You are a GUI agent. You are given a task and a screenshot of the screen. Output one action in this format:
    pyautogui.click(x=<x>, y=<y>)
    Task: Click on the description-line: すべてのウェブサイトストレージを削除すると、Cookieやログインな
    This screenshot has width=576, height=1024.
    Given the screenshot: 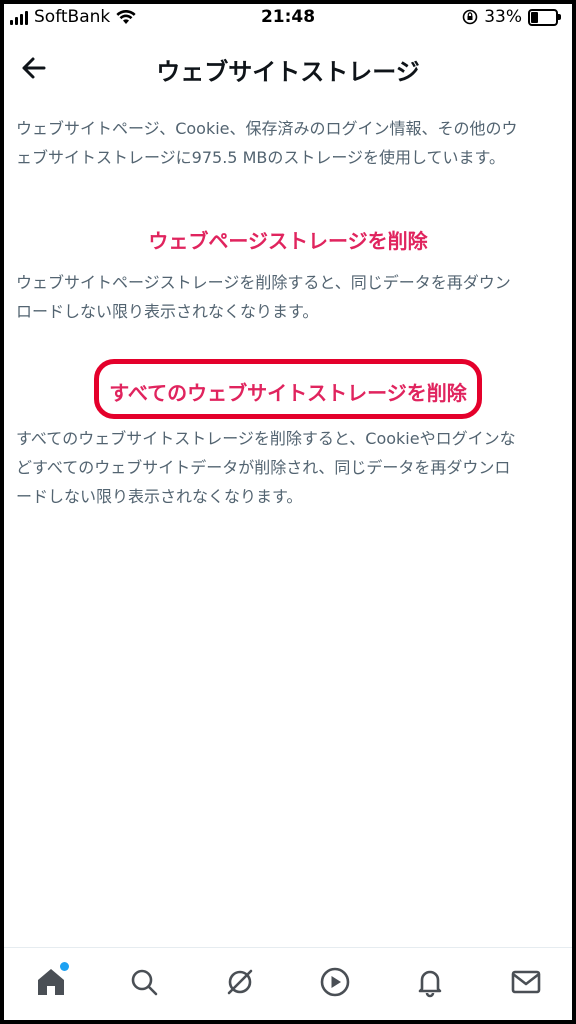 What is the action you would take?
    pyautogui.click(x=266, y=438)
    